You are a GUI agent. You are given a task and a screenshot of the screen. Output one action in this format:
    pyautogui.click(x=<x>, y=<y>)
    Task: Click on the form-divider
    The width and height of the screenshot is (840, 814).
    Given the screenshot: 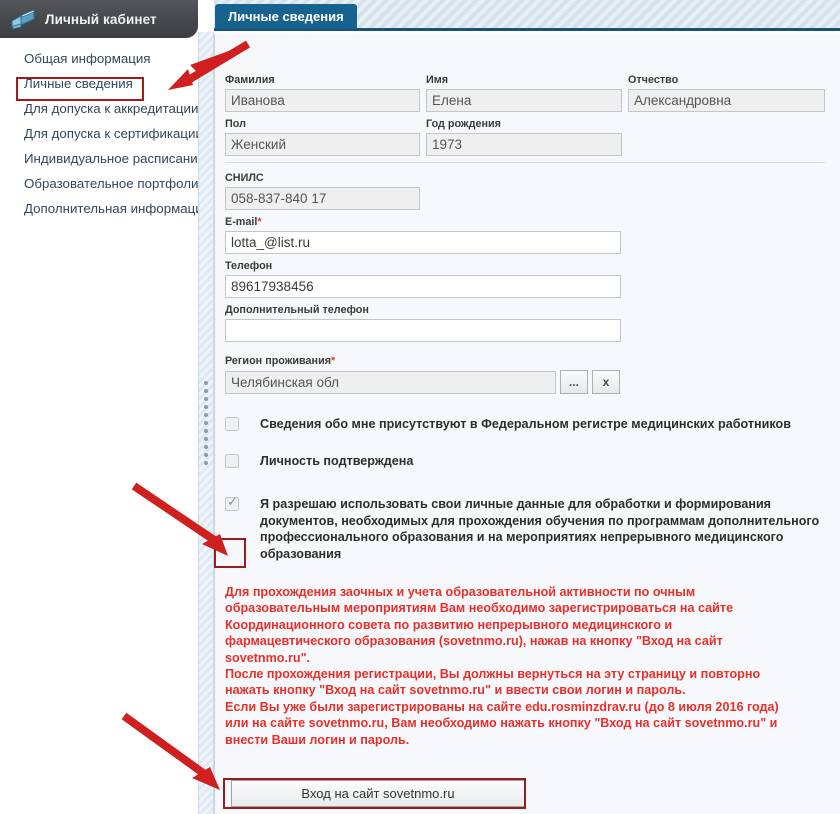 What is the action you would take?
    pyautogui.click(x=525, y=162)
    